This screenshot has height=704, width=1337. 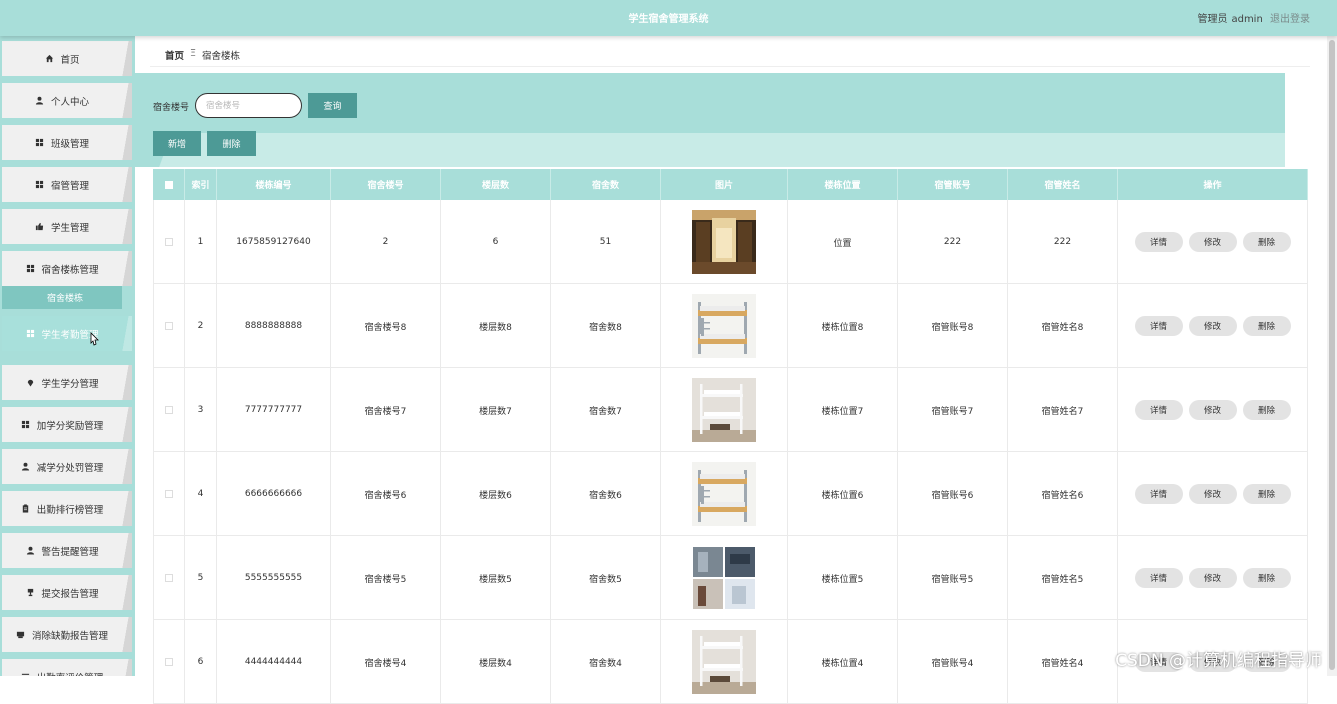 I want to click on sidebar-item-label: 个人中心, so click(x=69, y=102).